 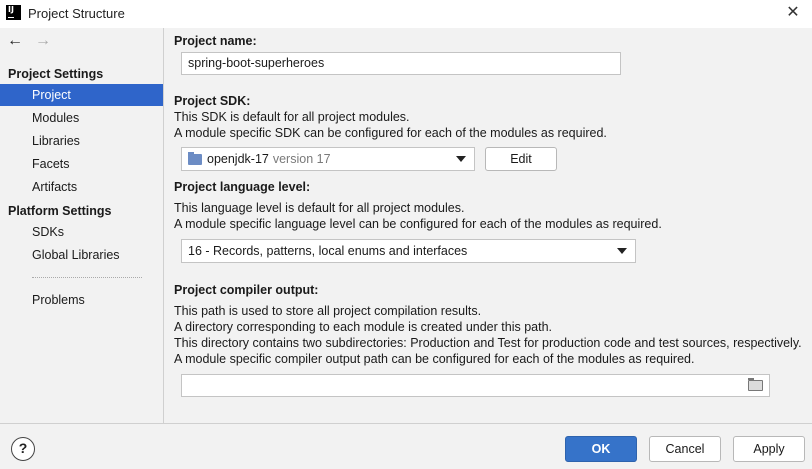 What do you see at coordinates (81, 232) in the screenshot?
I see `sidebar-item-sdks: SDKs` at bounding box center [81, 232].